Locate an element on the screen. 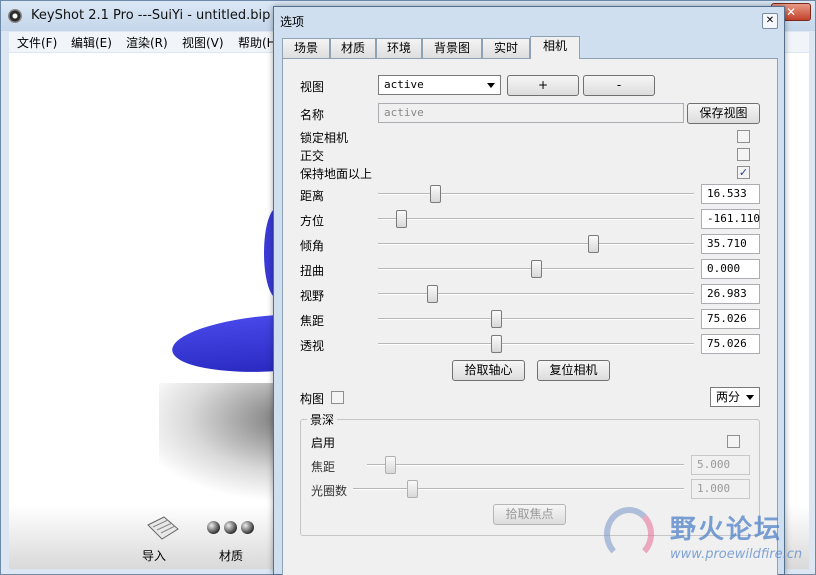 The image size is (816, 575). tab-realtime: 实时 is located at coordinates (506, 48).